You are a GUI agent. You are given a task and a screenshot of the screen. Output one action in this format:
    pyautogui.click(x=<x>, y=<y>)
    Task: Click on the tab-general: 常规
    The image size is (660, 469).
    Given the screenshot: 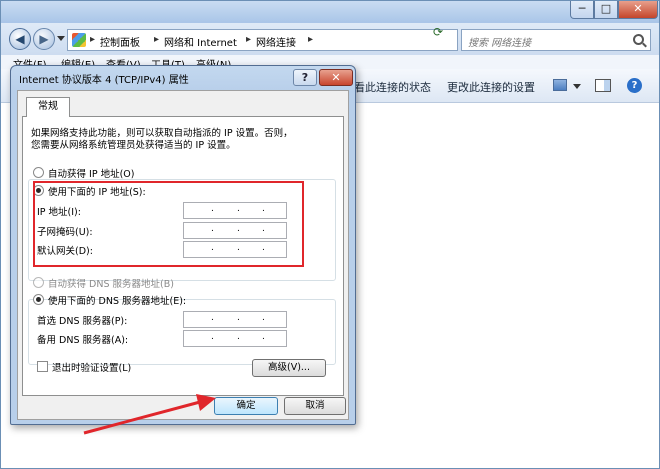 What is the action you would take?
    pyautogui.click(x=48, y=107)
    